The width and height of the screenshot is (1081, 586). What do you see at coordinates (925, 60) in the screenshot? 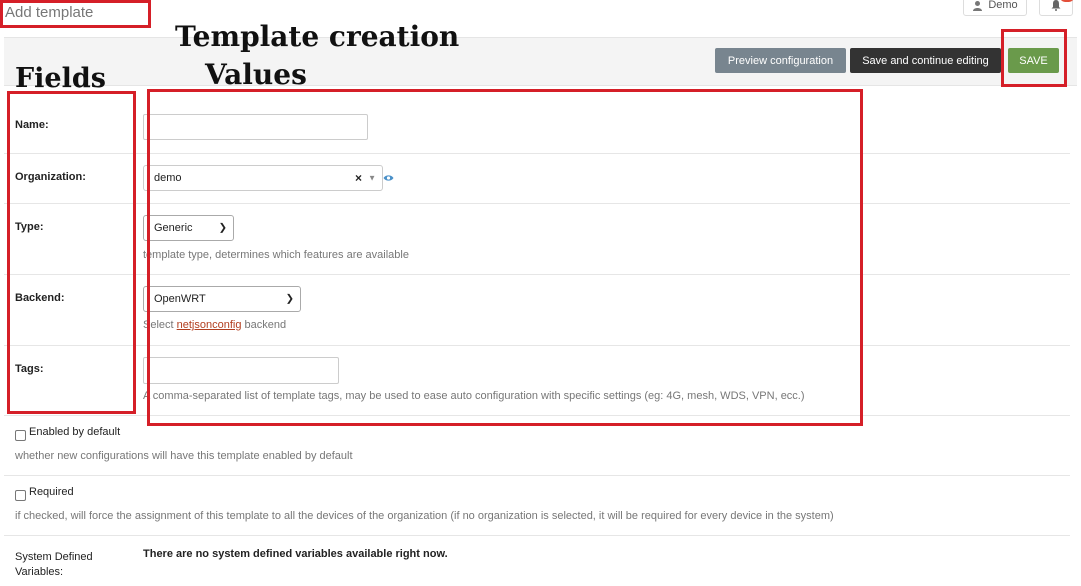
I see `save-continue-button: Save and continue editing` at bounding box center [925, 60].